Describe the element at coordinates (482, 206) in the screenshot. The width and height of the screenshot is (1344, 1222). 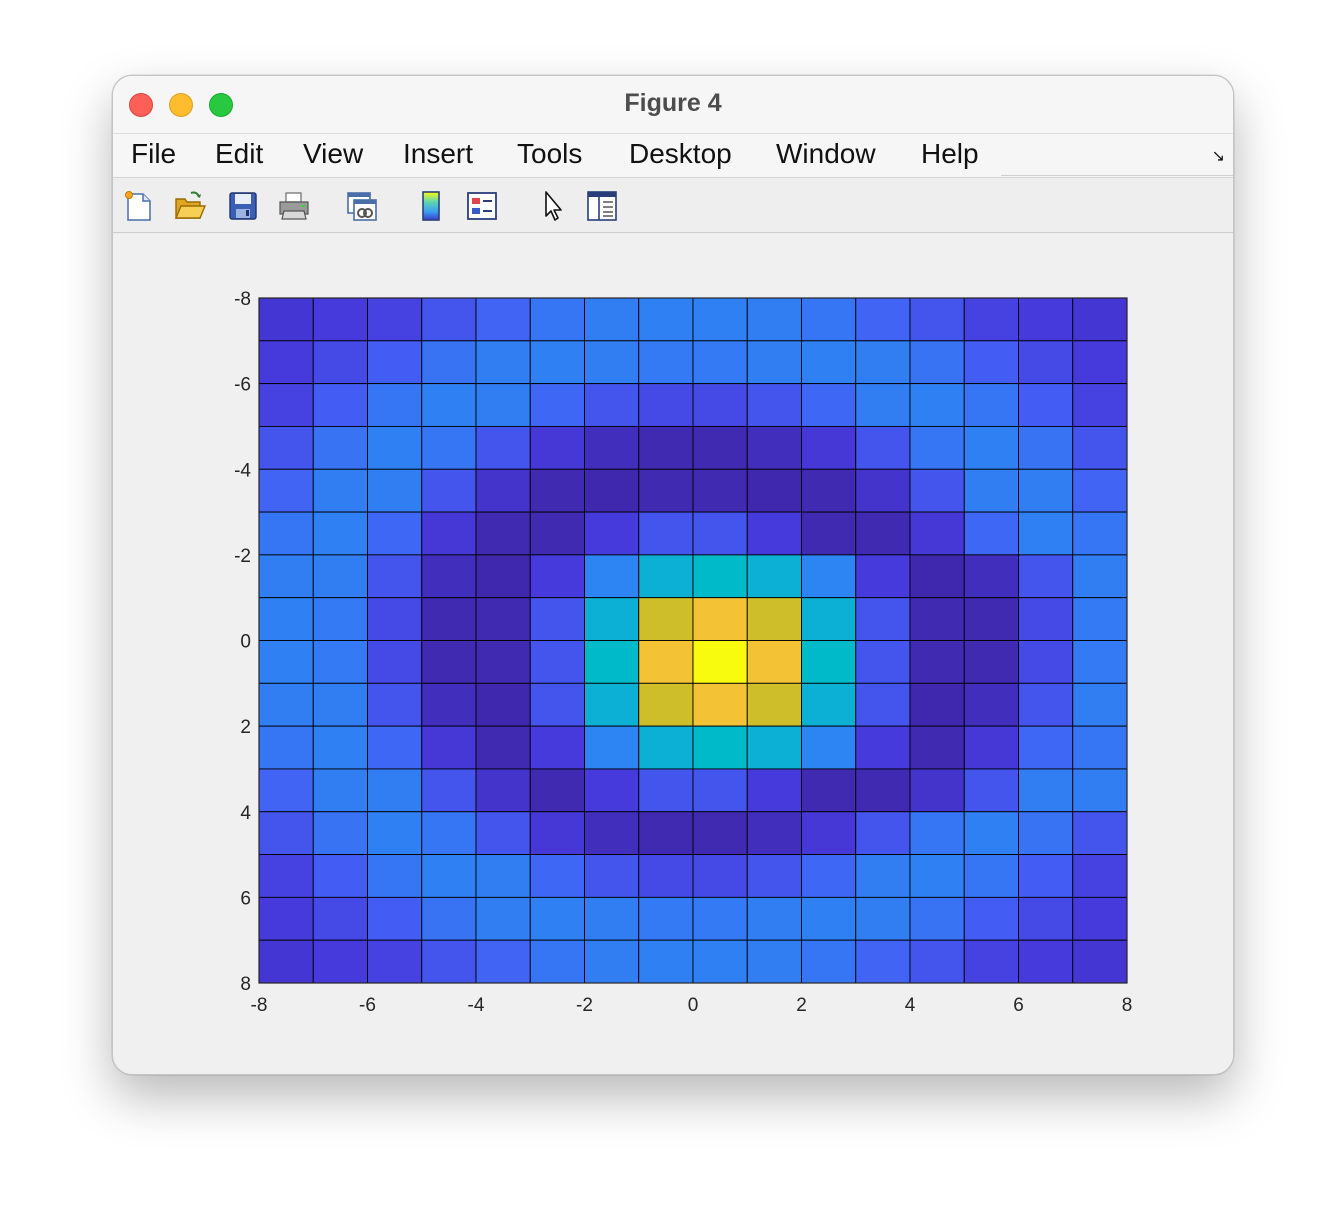
I see `insert-legend-icon` at that location.